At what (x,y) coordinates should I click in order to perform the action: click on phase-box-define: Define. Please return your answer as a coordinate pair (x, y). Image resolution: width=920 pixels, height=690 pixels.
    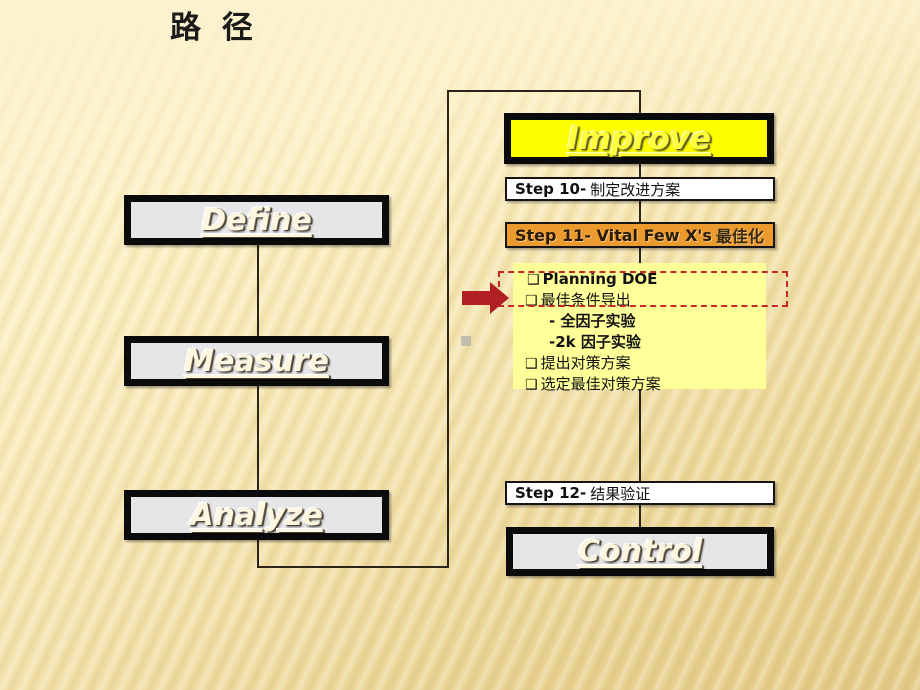
    Looking at the image, I should click on (256, 220).